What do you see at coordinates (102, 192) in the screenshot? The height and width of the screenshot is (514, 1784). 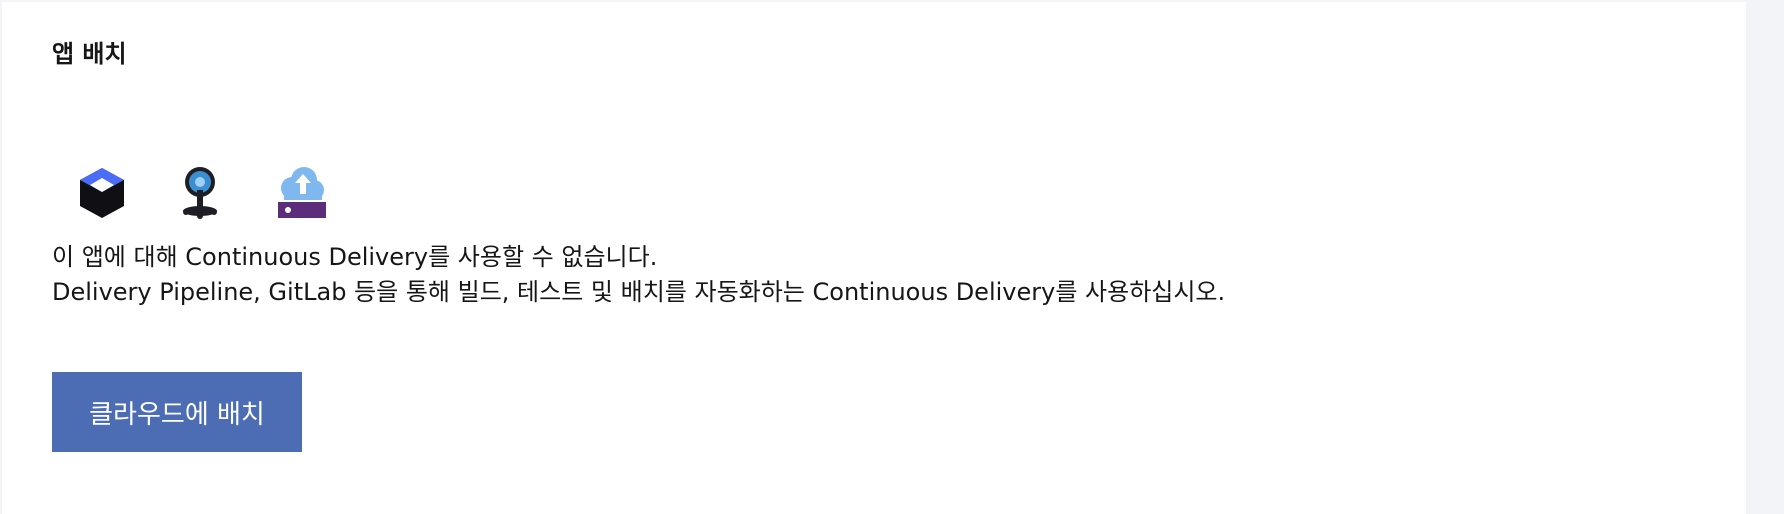 I see `delivery-pipeline-icon` at bounding box center [102, 192].